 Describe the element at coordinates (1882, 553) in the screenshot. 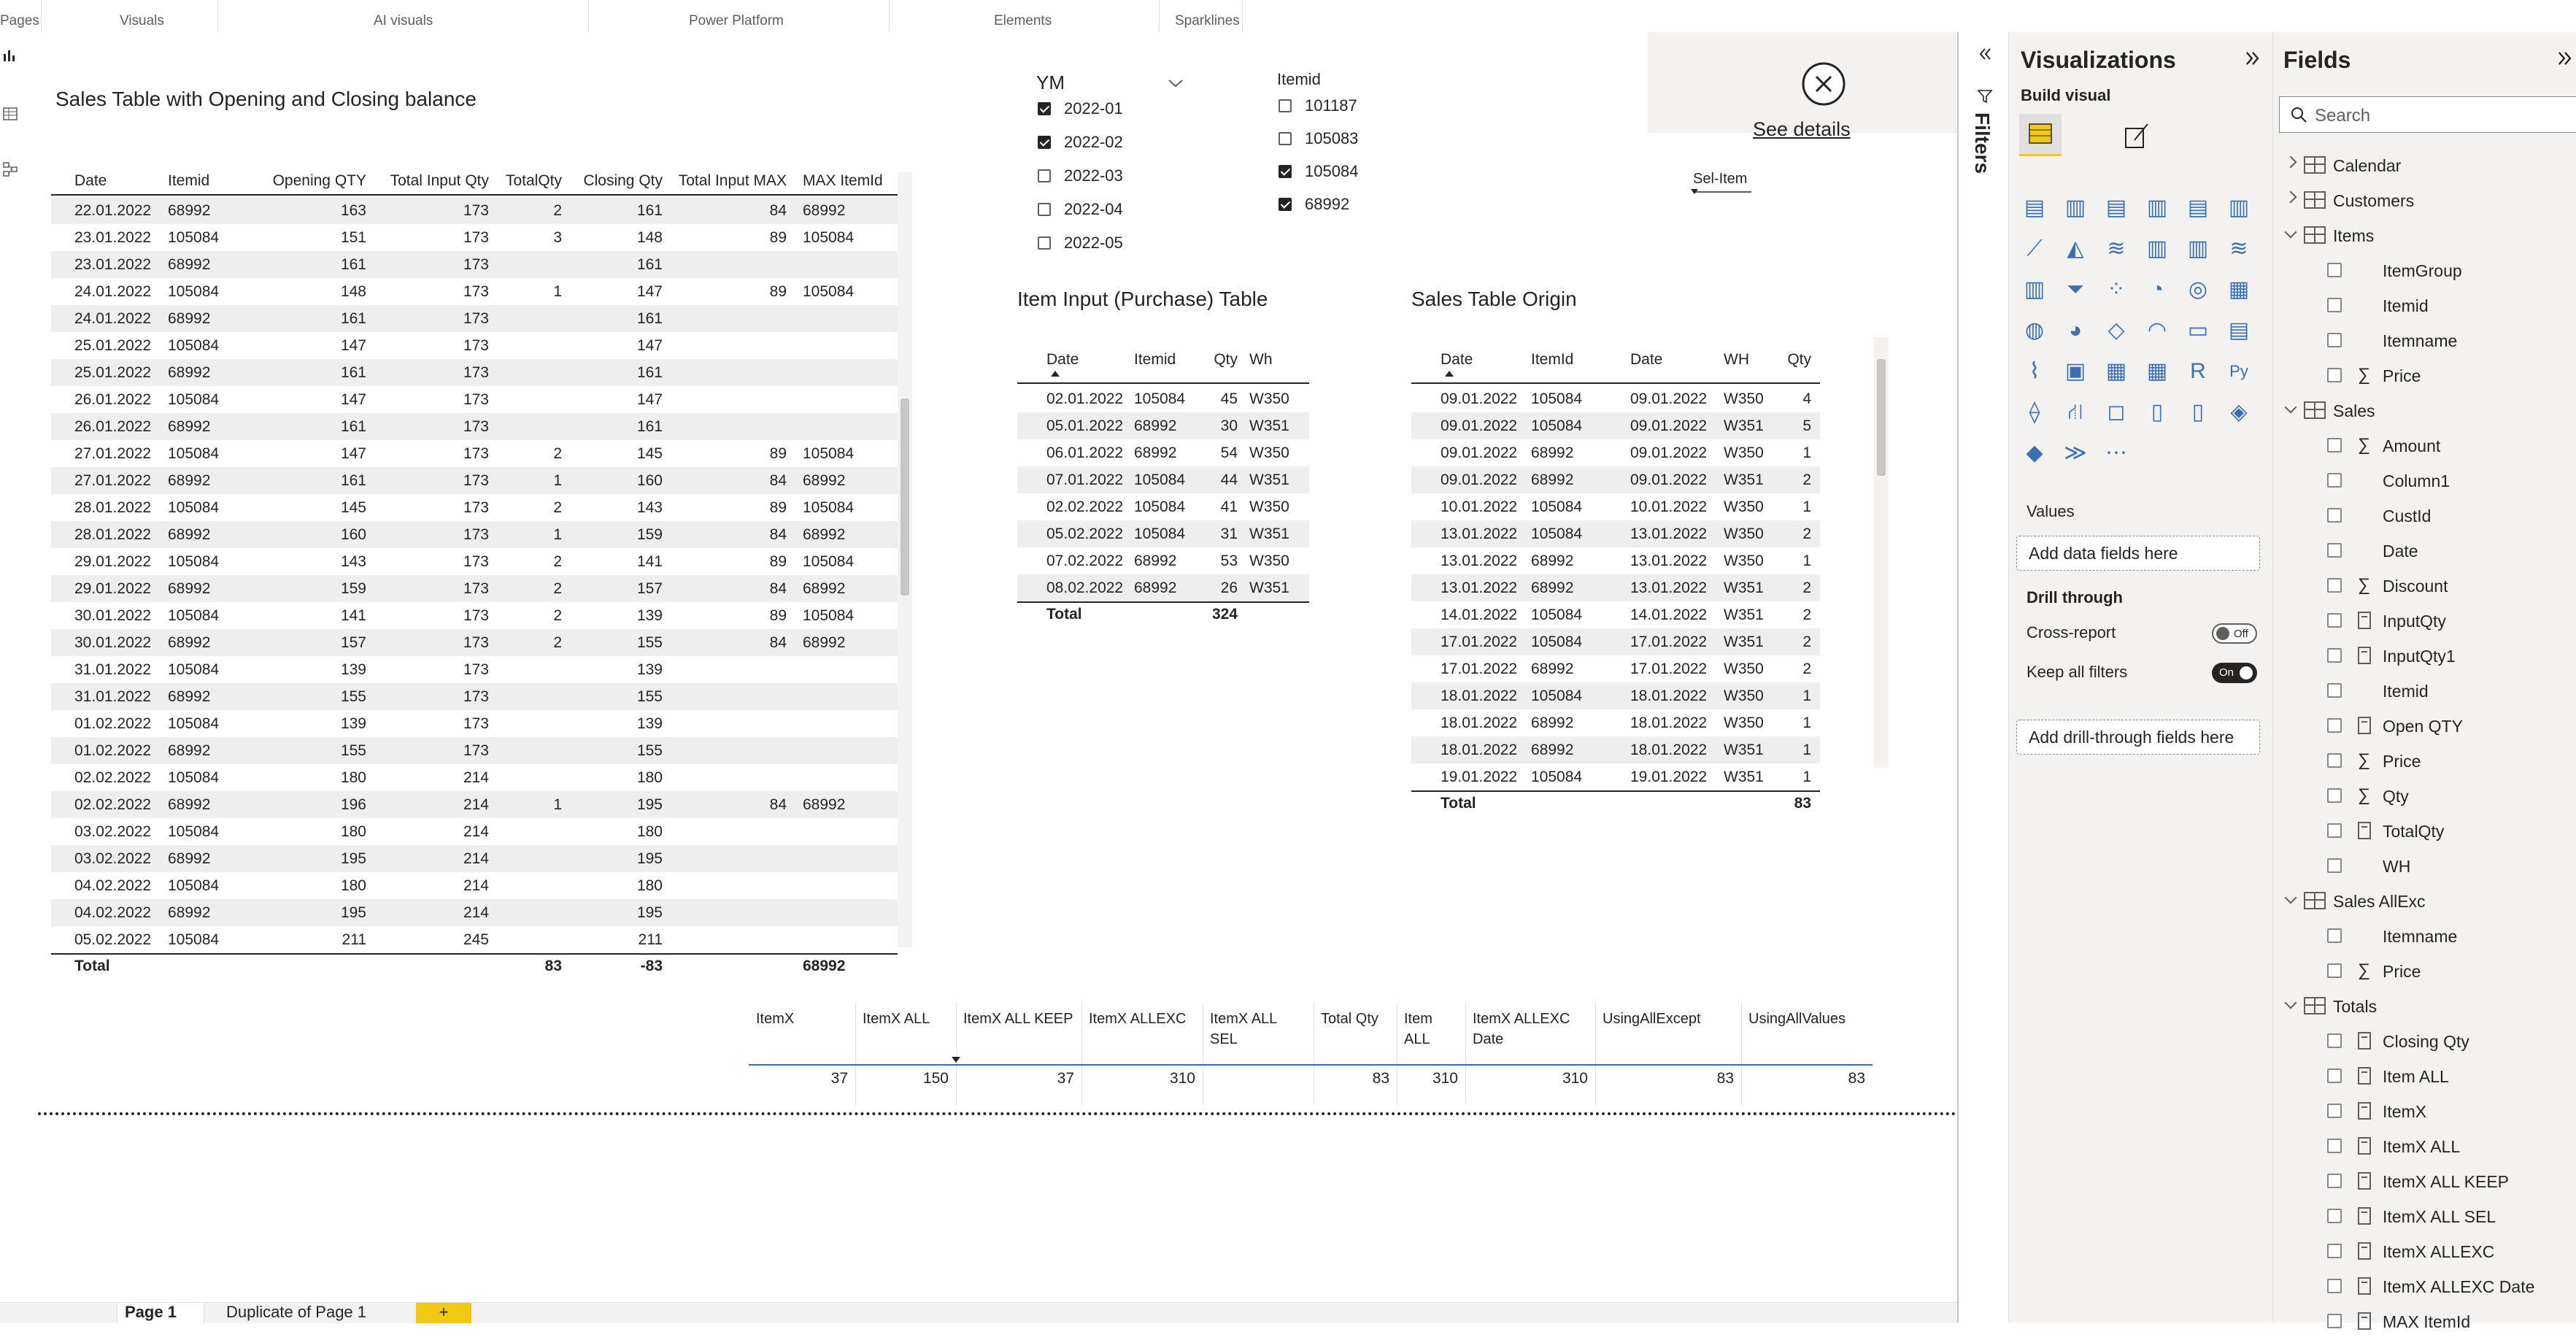

I see `origin-table-scrollbar` at that location.